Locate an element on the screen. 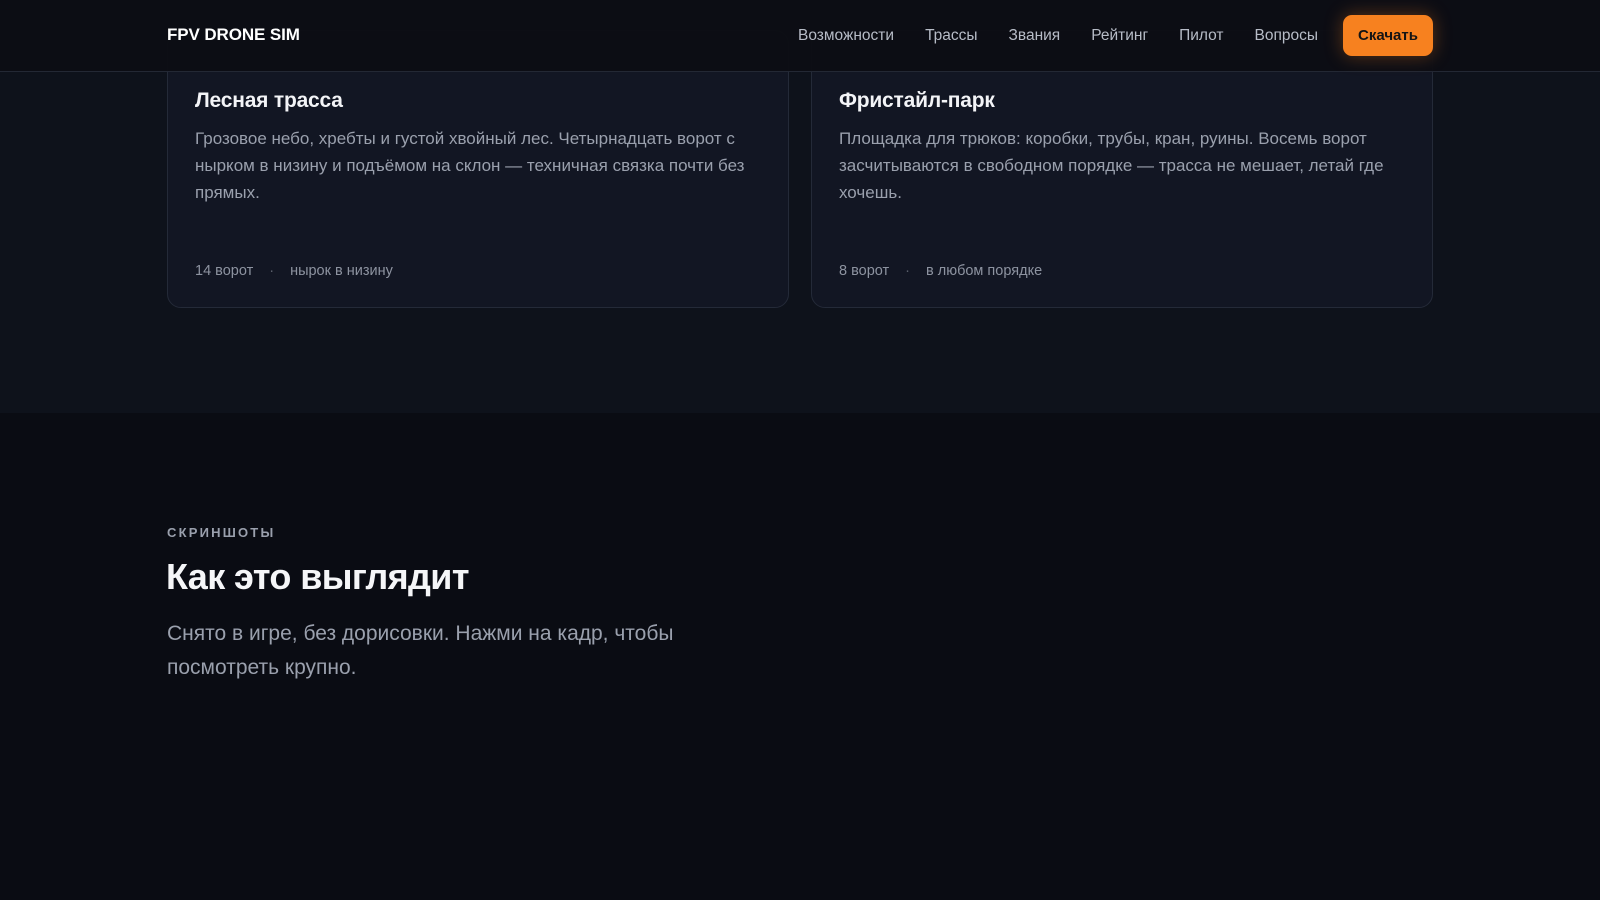 This screenshot has height=900, width=1600. nav-link-ranks: Звания is located at coordinates (1035, 36).